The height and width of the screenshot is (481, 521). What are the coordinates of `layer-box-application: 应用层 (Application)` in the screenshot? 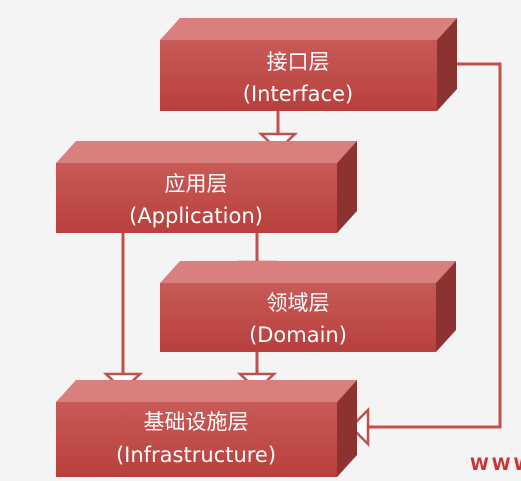 It's located at (206, 187).